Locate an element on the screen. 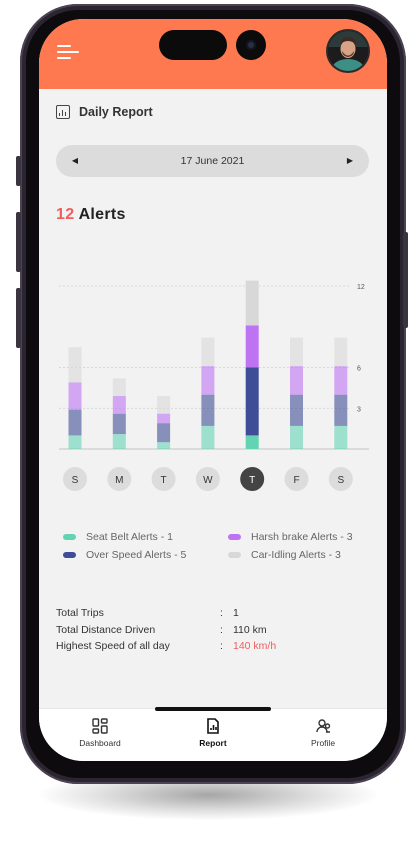  stat-label: Highest Speed of all day is located at coordinates (113, 646).